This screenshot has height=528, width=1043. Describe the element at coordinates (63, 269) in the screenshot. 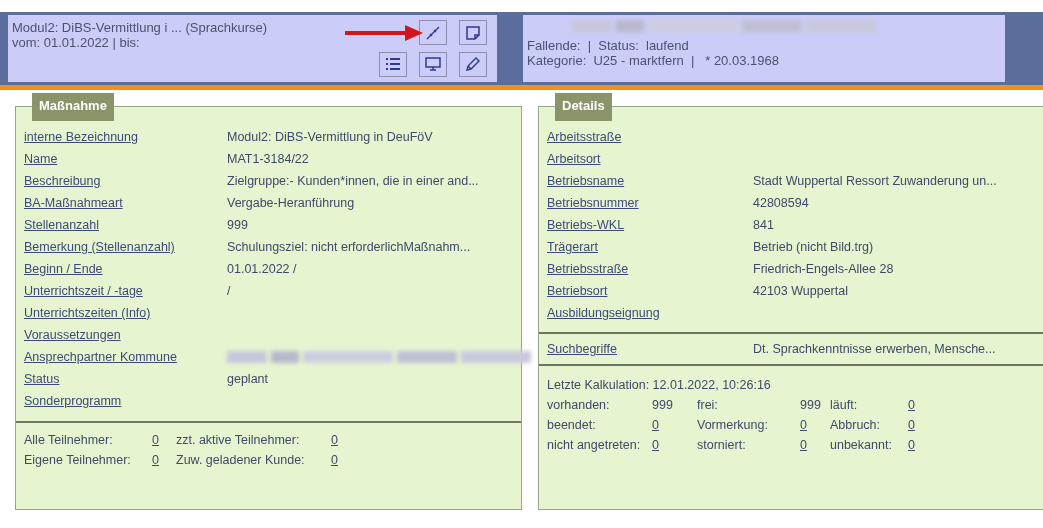

I see `field-link: Beginn / Ende` at that location.